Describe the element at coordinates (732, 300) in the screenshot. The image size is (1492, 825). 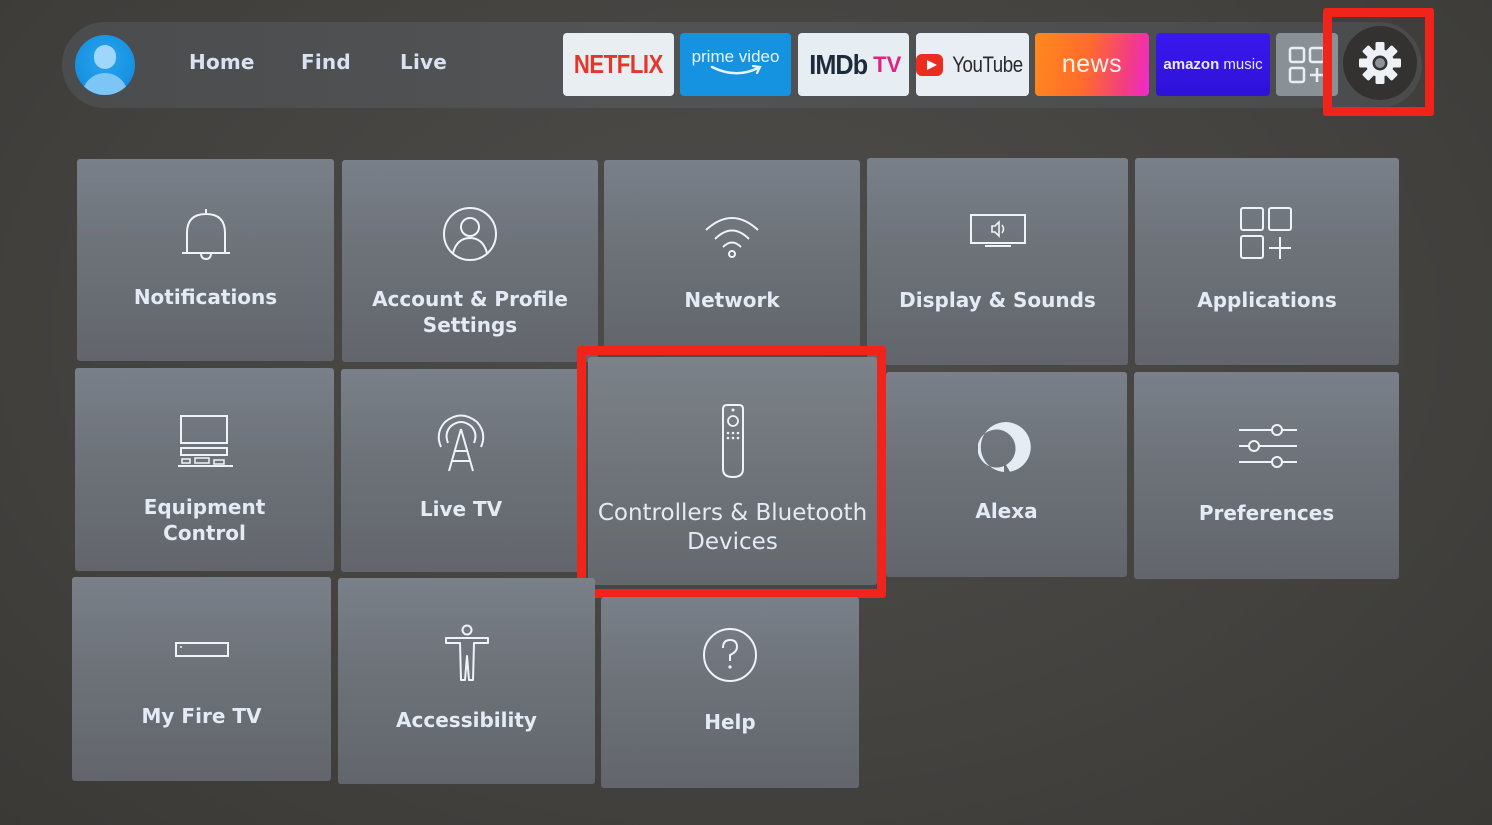
I see `tile-label: Network` at that location.